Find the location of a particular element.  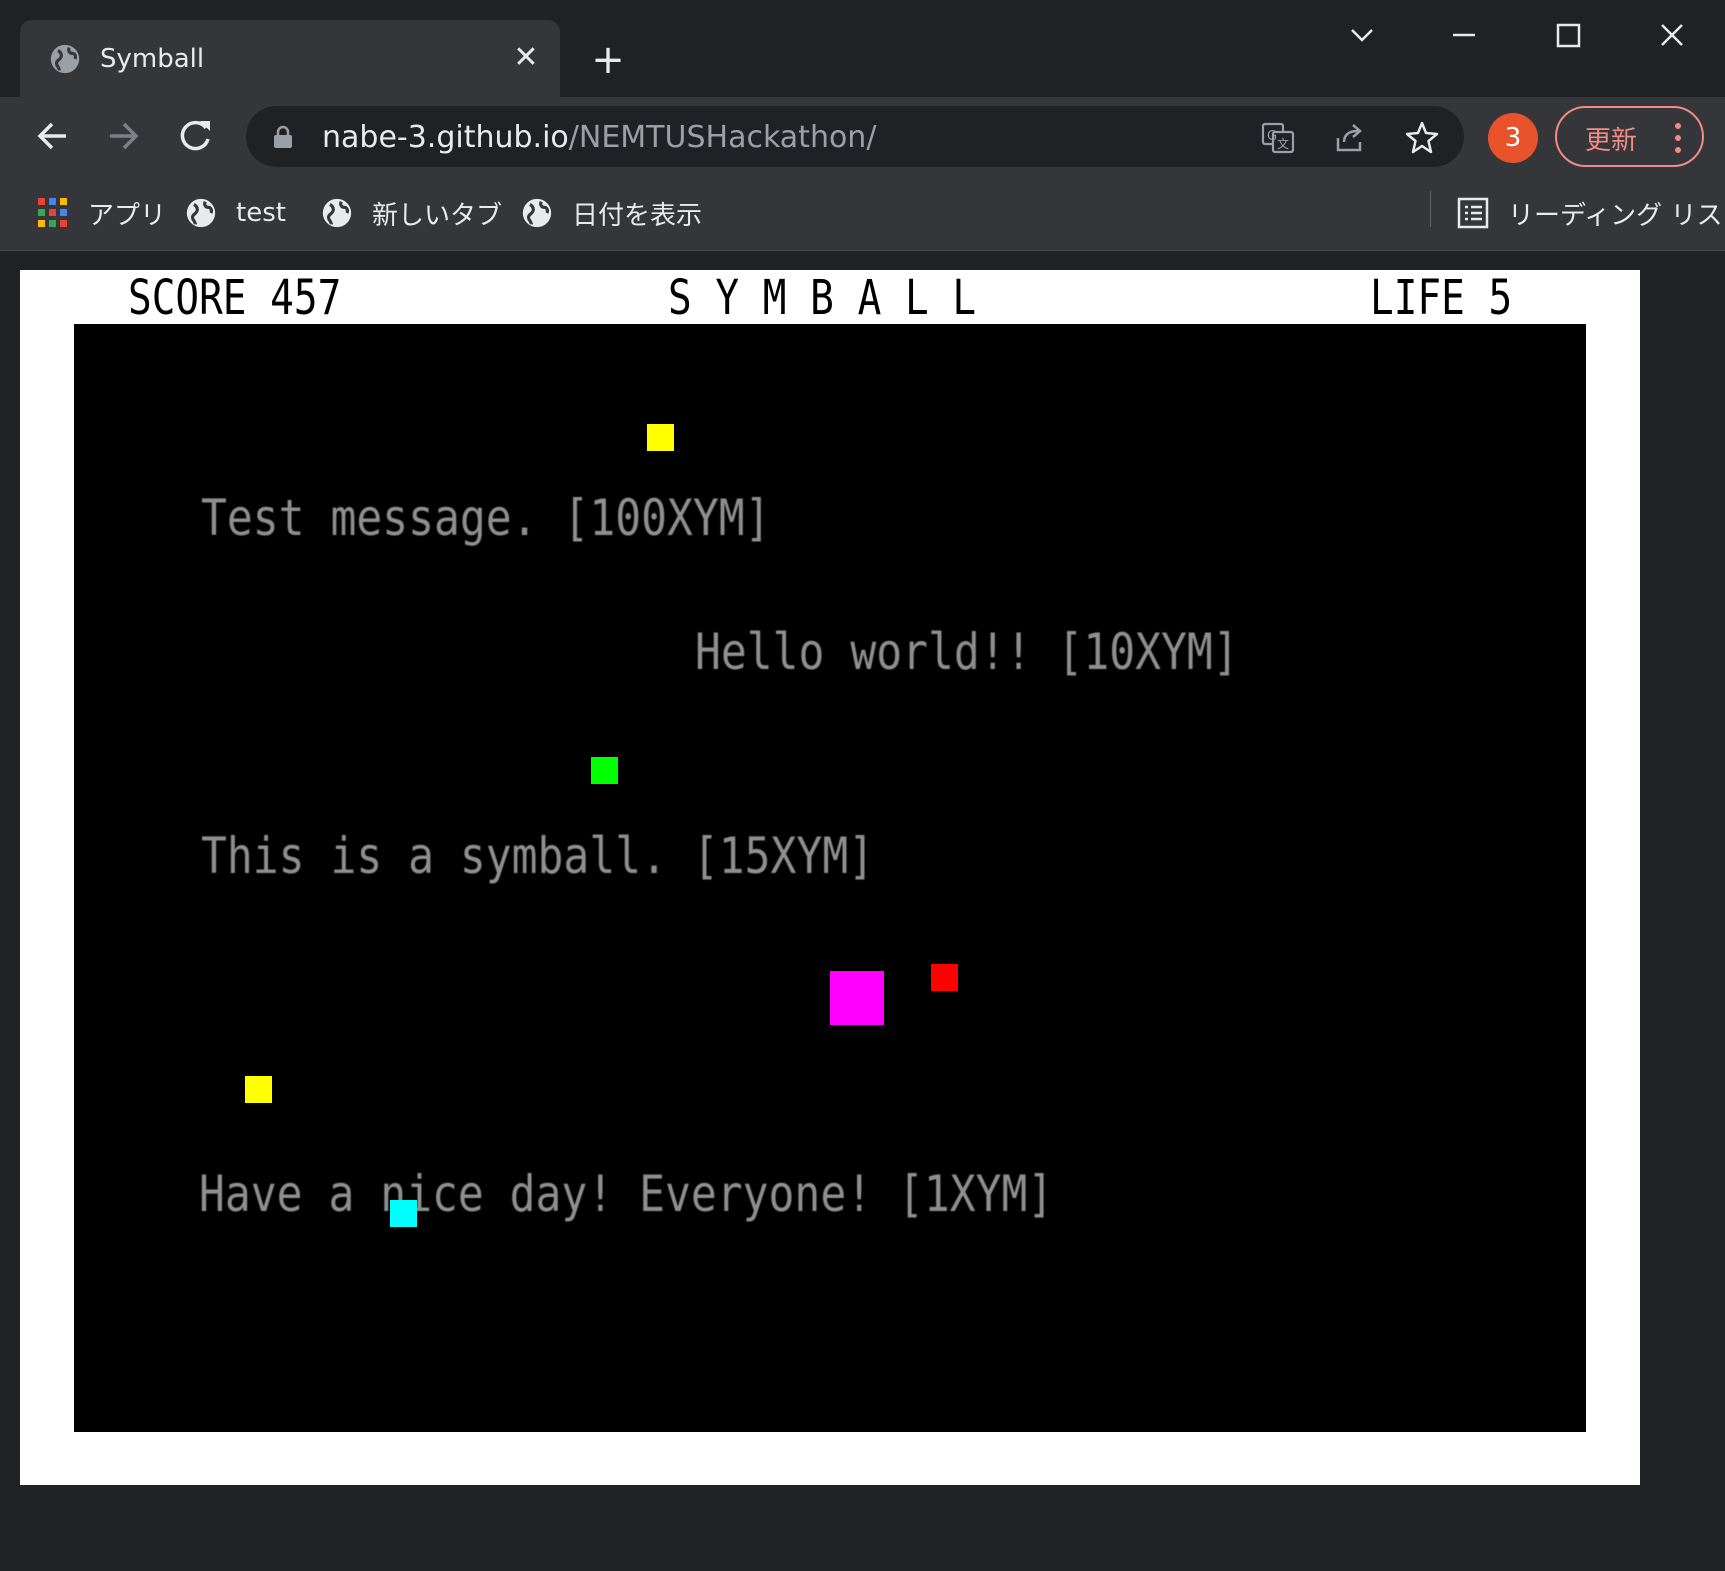

message-symbol: Hello world!! [10XYM] is located at coordinates (967, 652).